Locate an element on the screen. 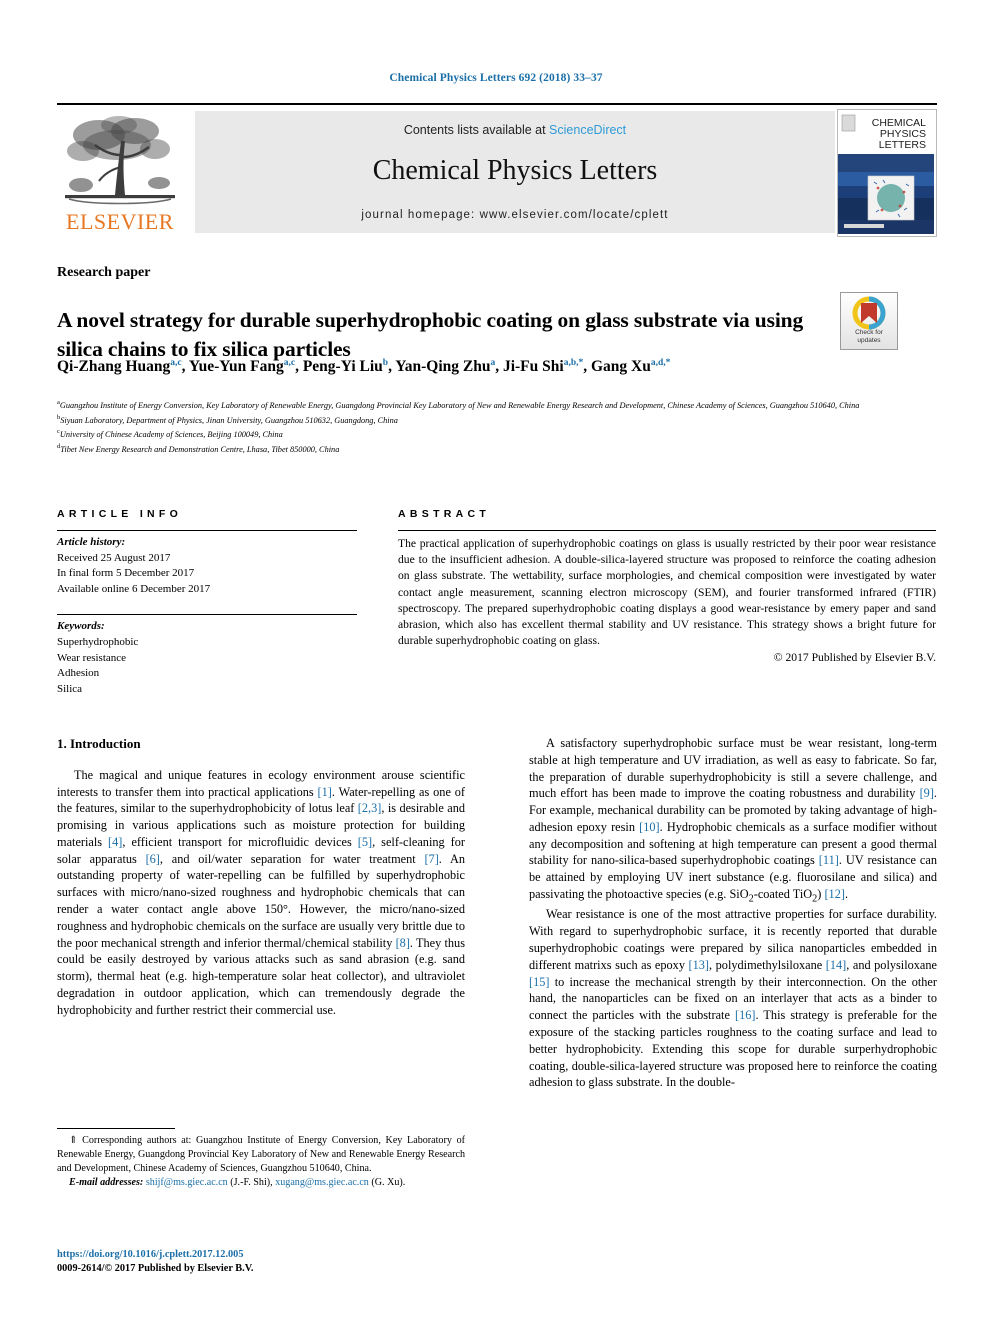  citation-ref: [13] is located at coordinates (699, 965).